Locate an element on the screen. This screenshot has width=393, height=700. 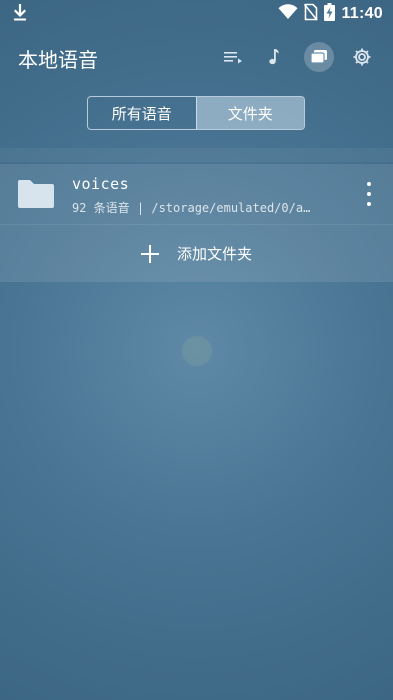
view-tabs: 所有语音 文件夹 is located at coordinates (196, 113).